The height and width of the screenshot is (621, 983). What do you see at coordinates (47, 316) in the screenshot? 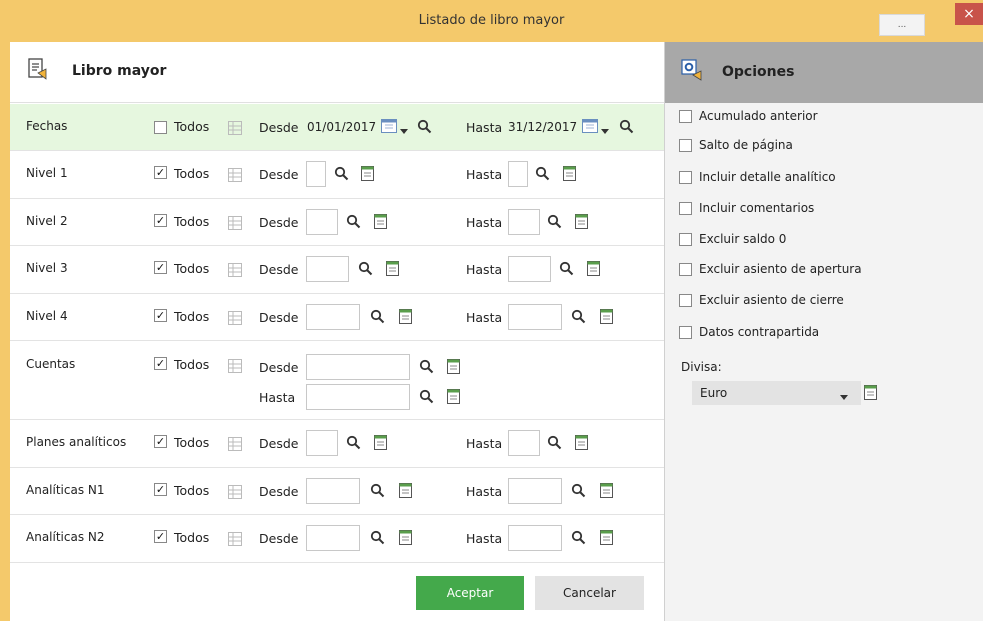
I see `row-label: Nivel 4` at bounding box center [47, 316].